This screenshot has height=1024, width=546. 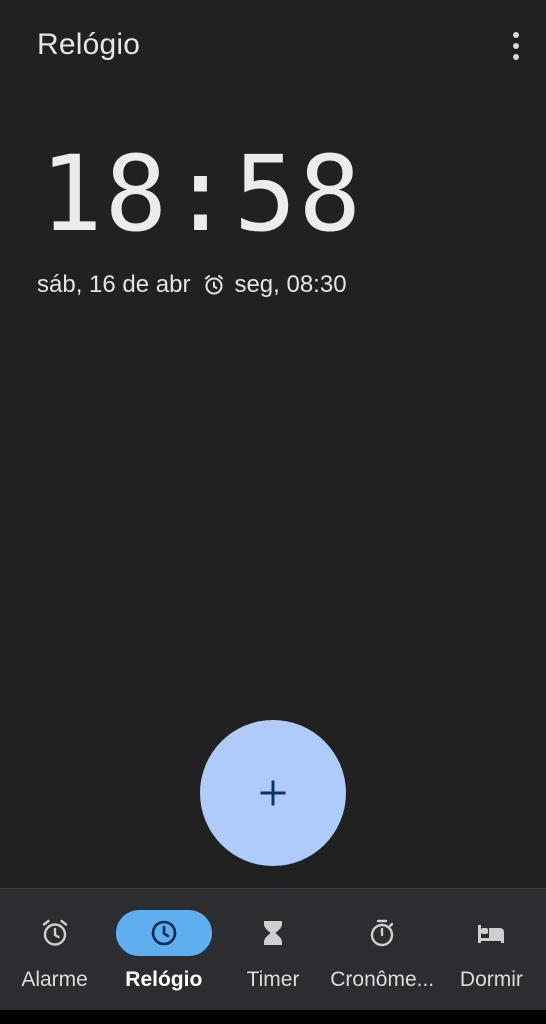 I want to click on nav-label: Timer, so click(x=273, y=979).